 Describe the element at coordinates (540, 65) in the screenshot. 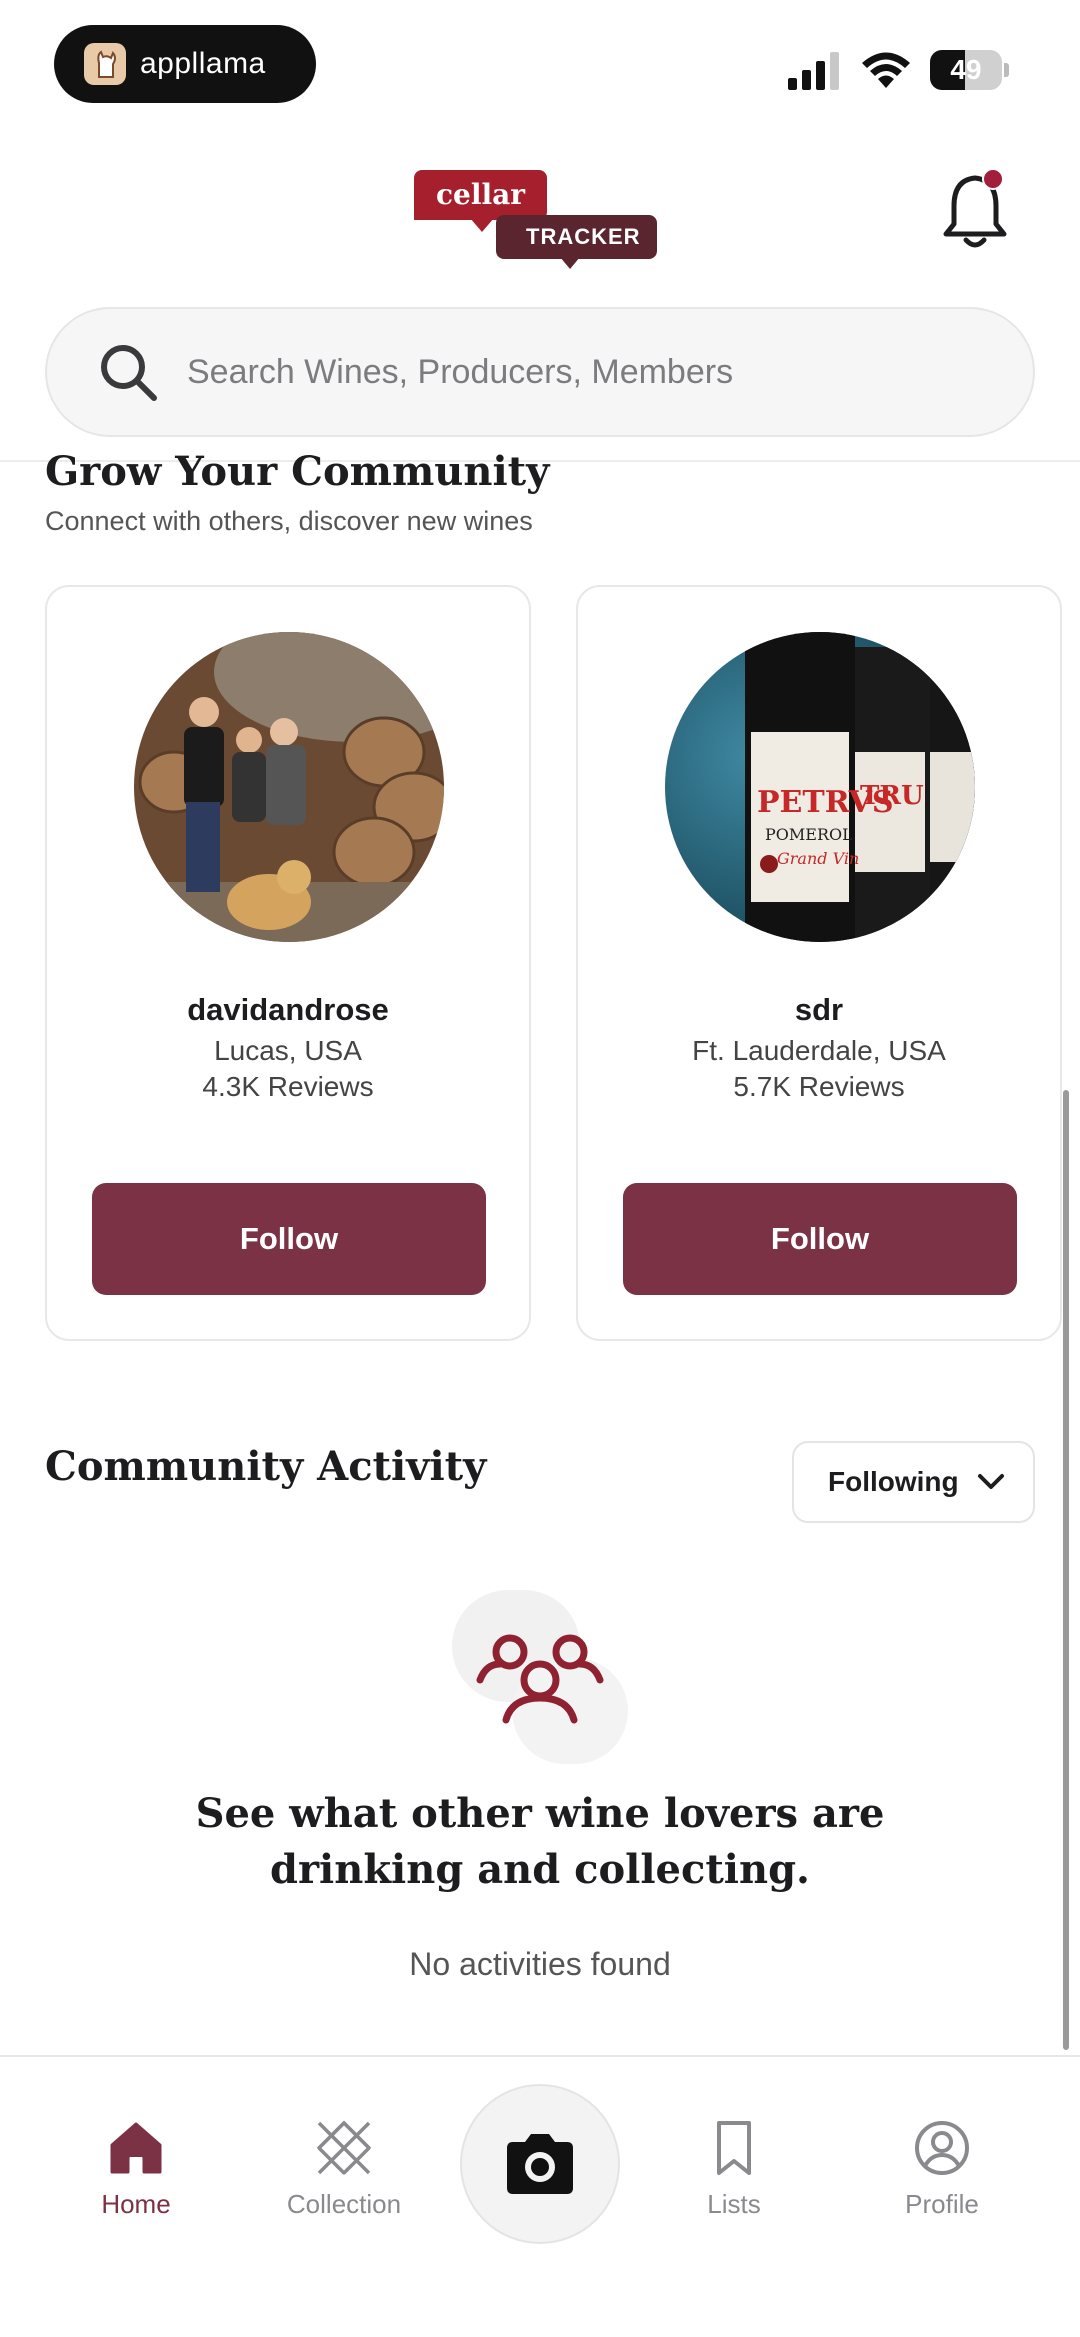

I see `status-bar: appllama 49` at that location.